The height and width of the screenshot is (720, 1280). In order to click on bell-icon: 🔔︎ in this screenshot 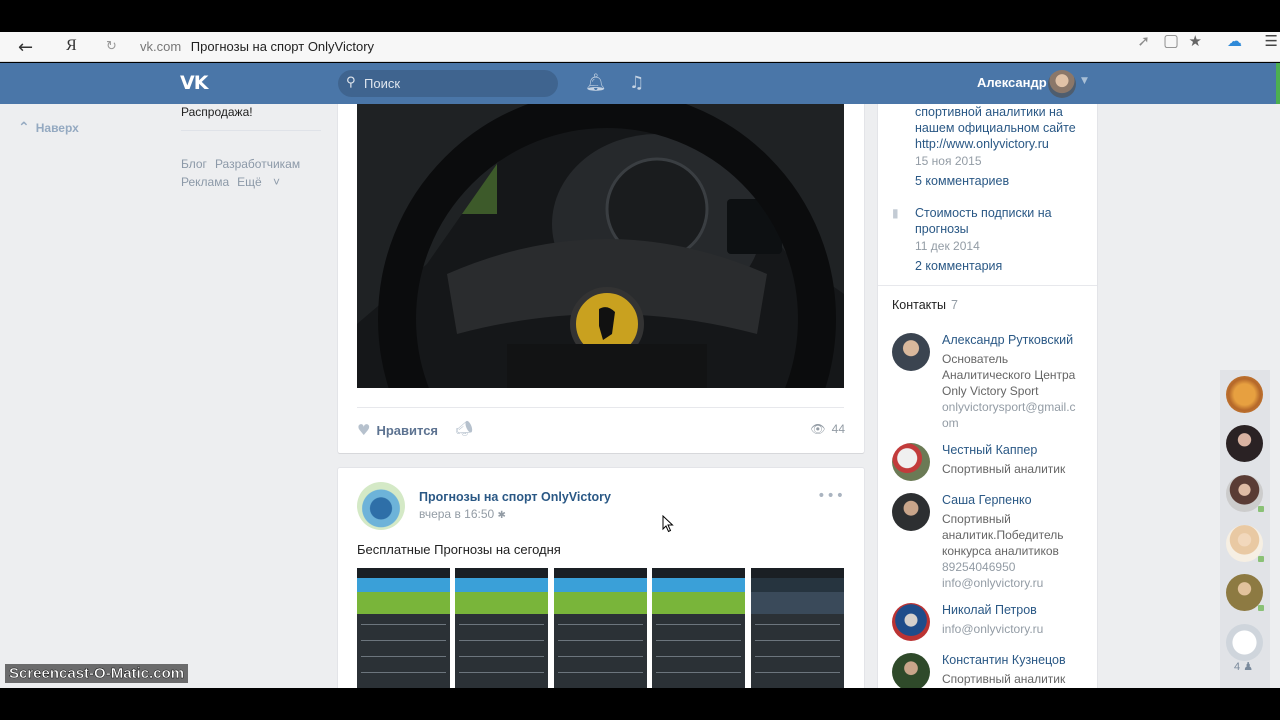, I will do `click(596, 83)`.